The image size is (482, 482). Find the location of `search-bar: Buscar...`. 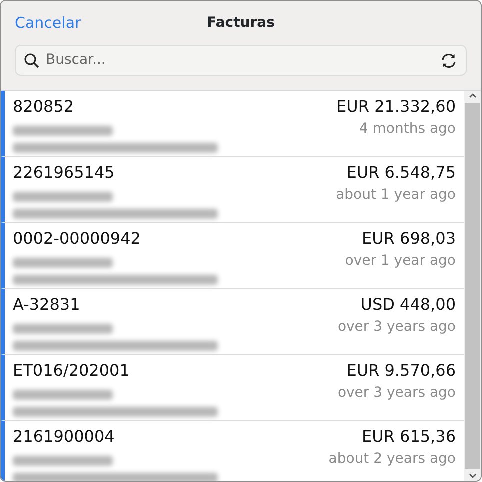

search-bar: Buscar... is located at coordinates (241, 60).